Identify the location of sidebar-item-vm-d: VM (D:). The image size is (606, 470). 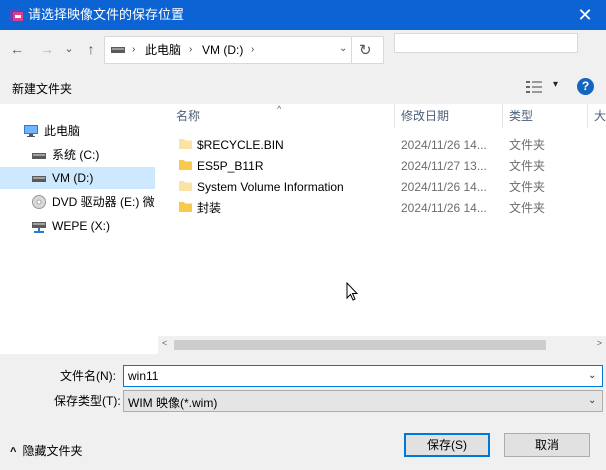
(77, 178).